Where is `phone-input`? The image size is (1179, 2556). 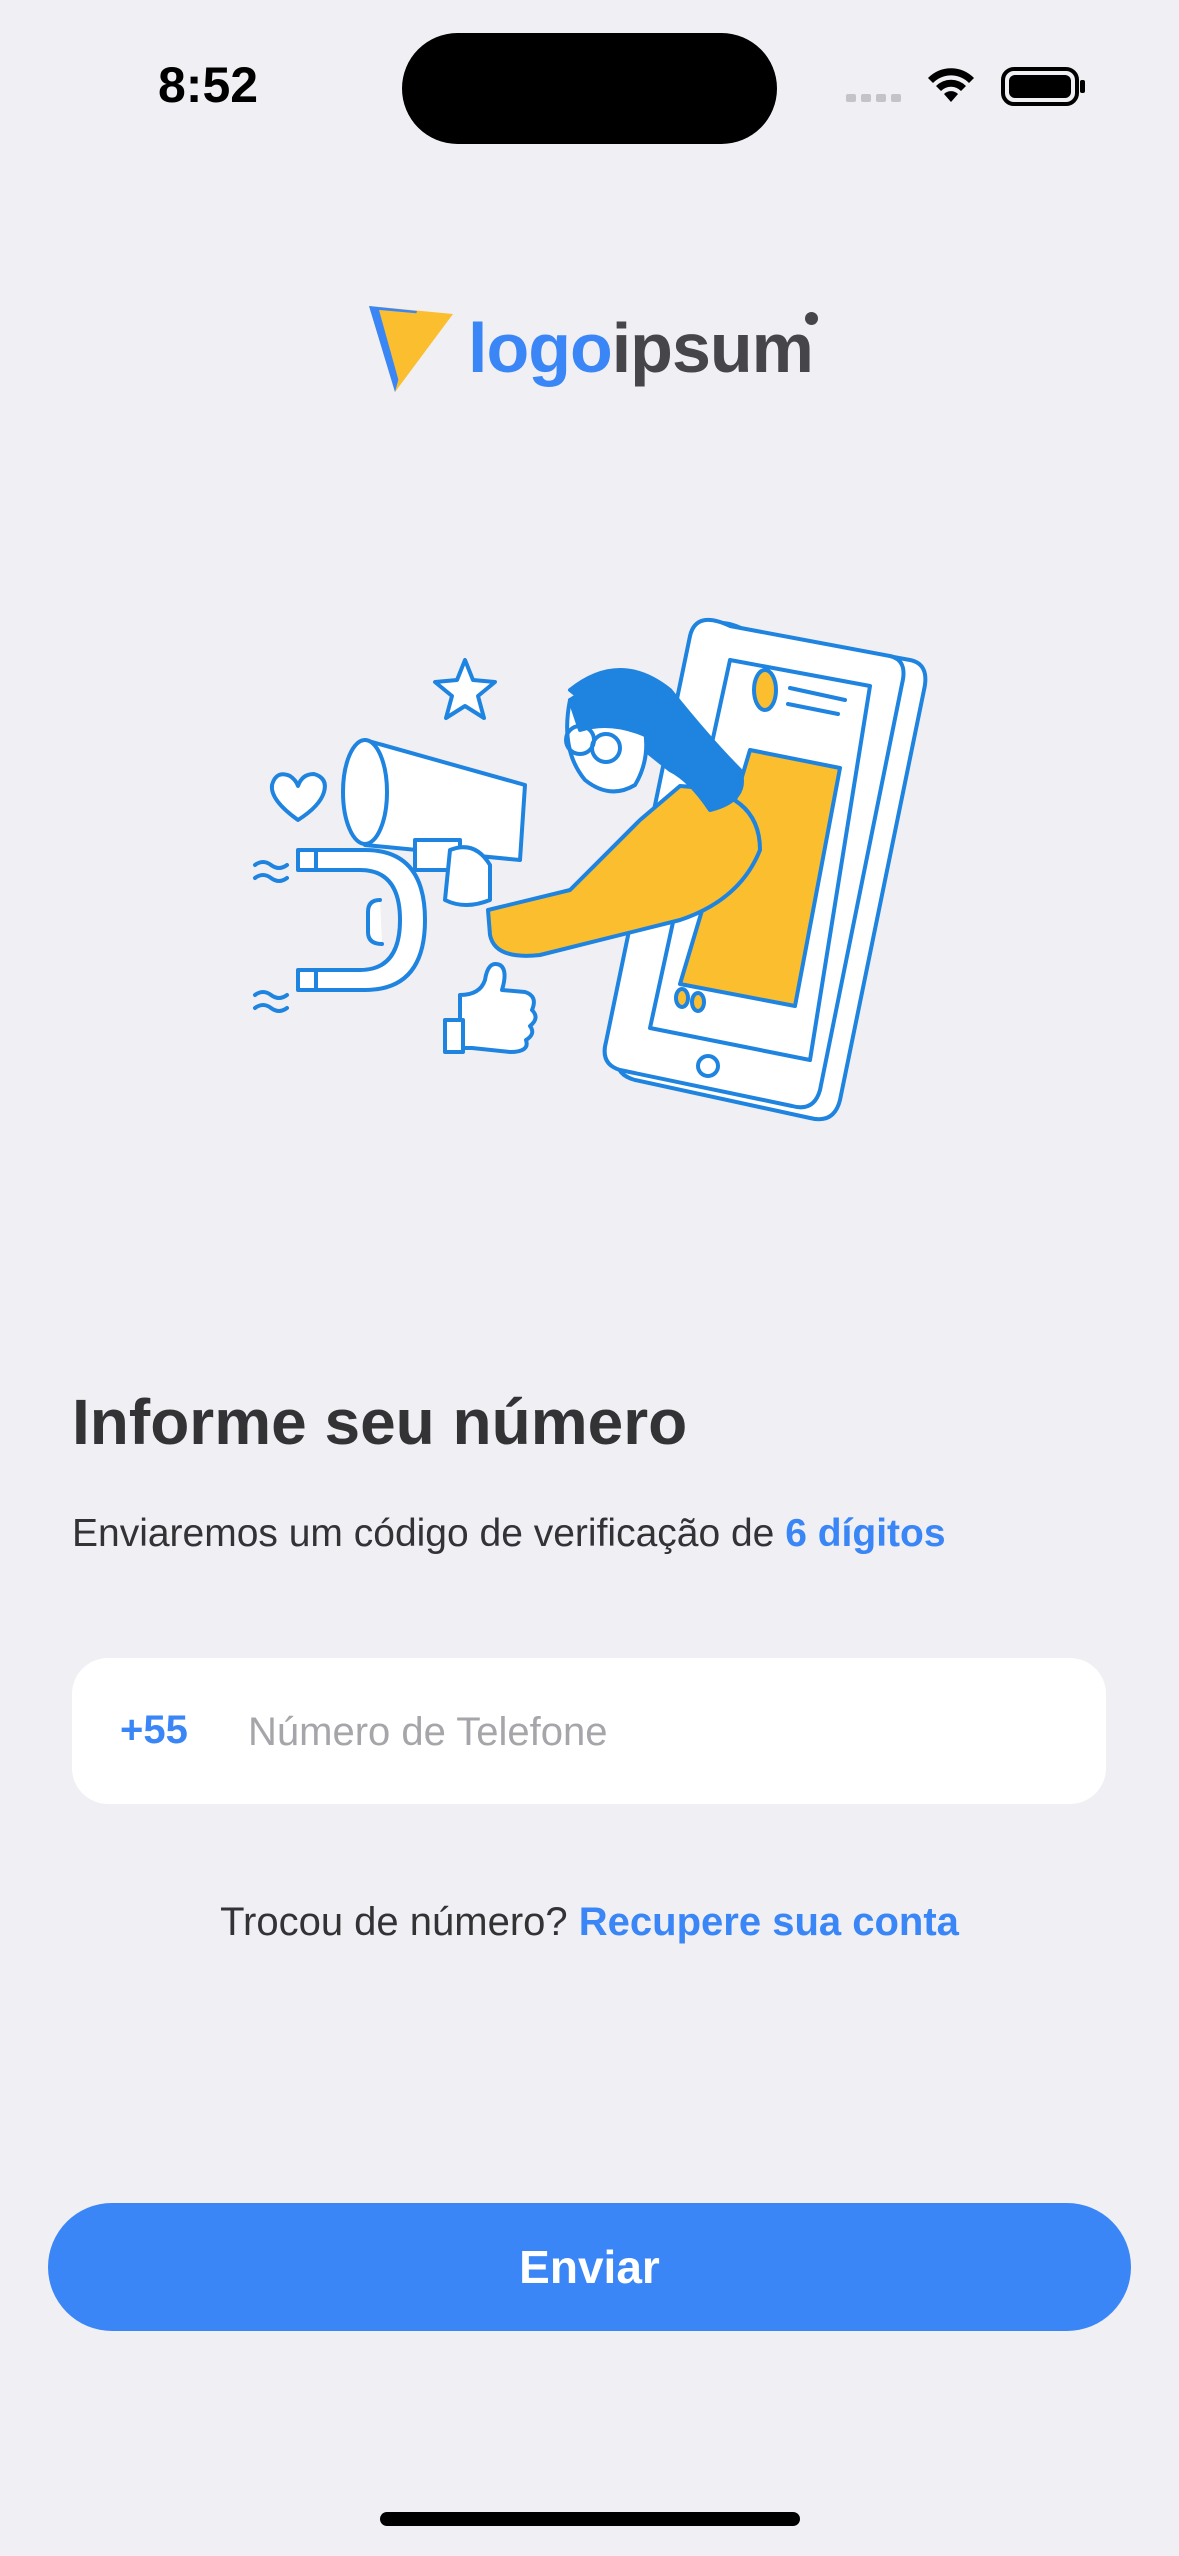
phone-input is located at coordinates (648, 1732).